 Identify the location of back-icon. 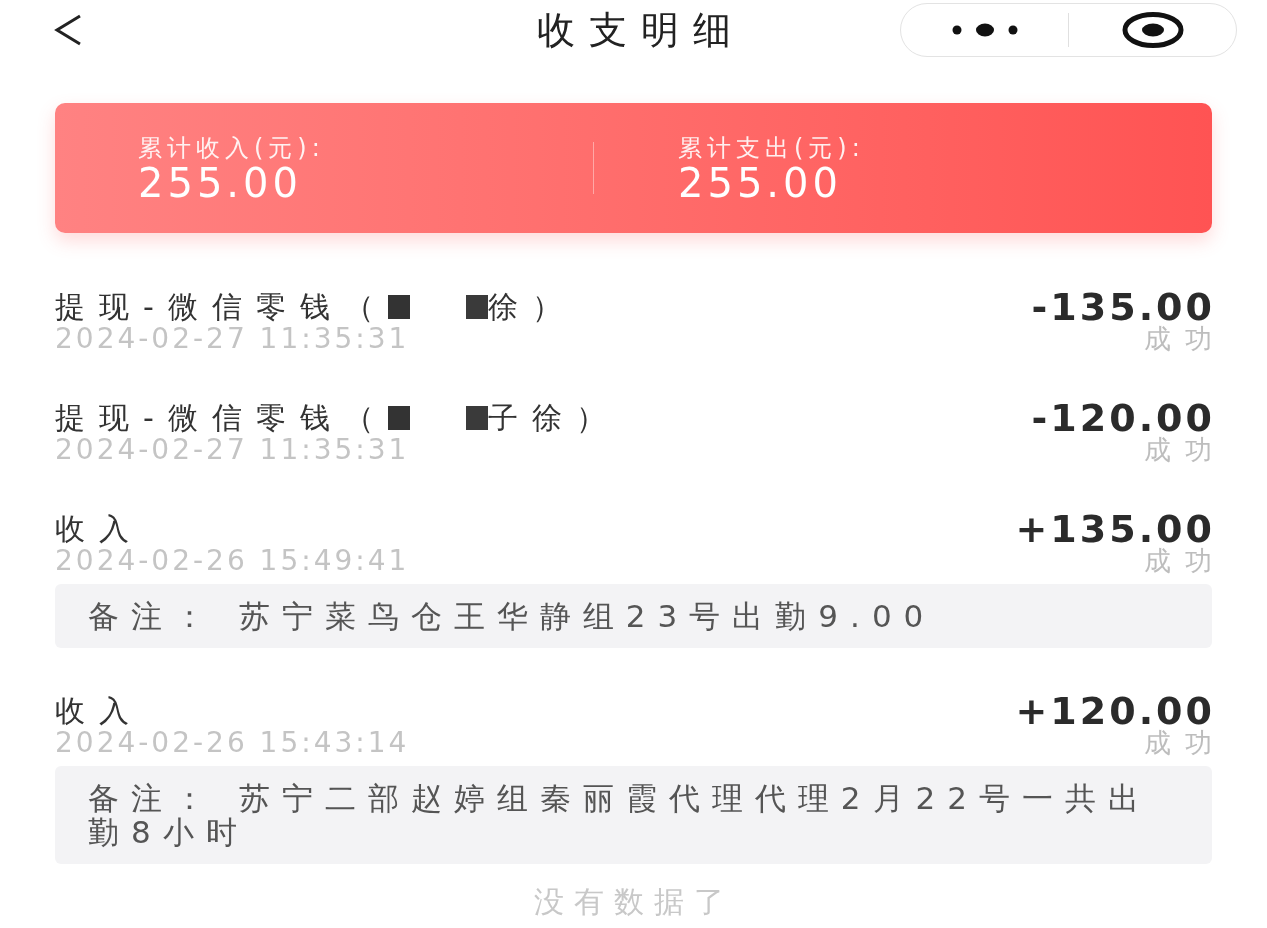
(68, 30).